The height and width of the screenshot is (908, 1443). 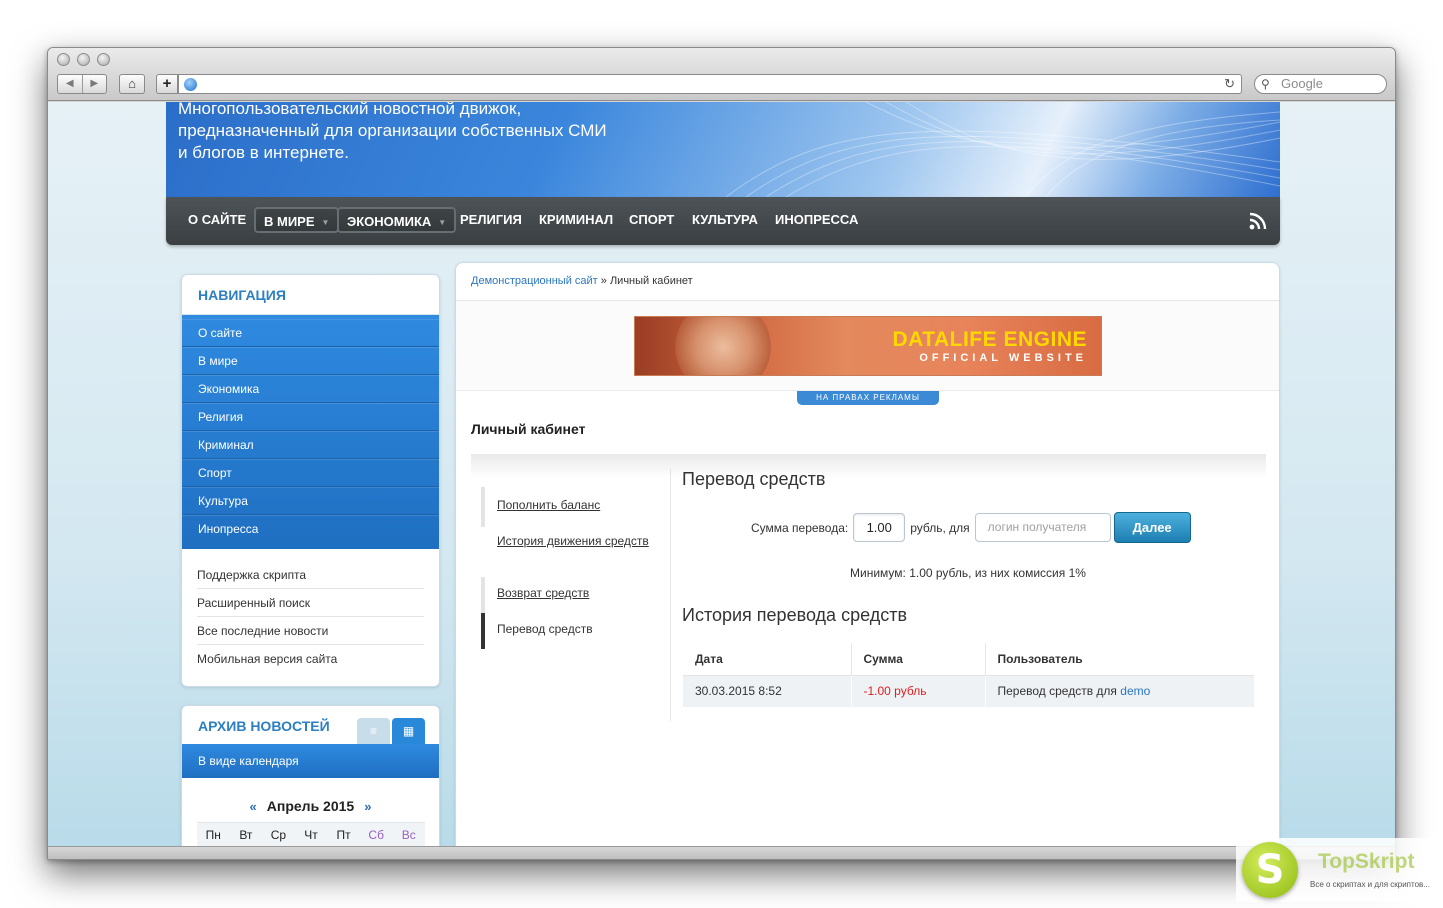 What do you see at coordinates (132, 84) in the screenshot?
I see `home-button: ⌂` at bounding box center [132, 84].